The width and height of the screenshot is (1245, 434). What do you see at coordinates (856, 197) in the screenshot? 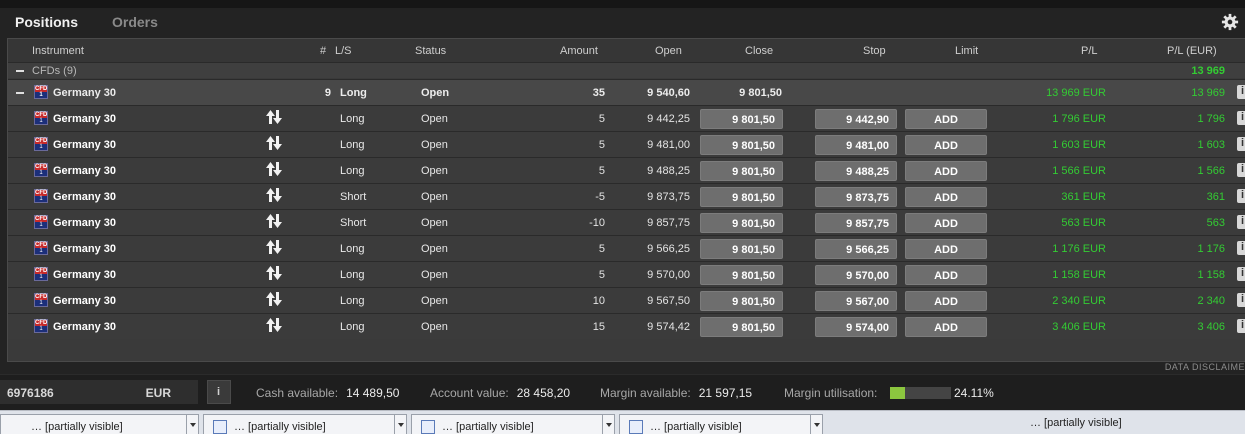
I see `stop-button: 9 873,75` at bounding box center [856, 197].